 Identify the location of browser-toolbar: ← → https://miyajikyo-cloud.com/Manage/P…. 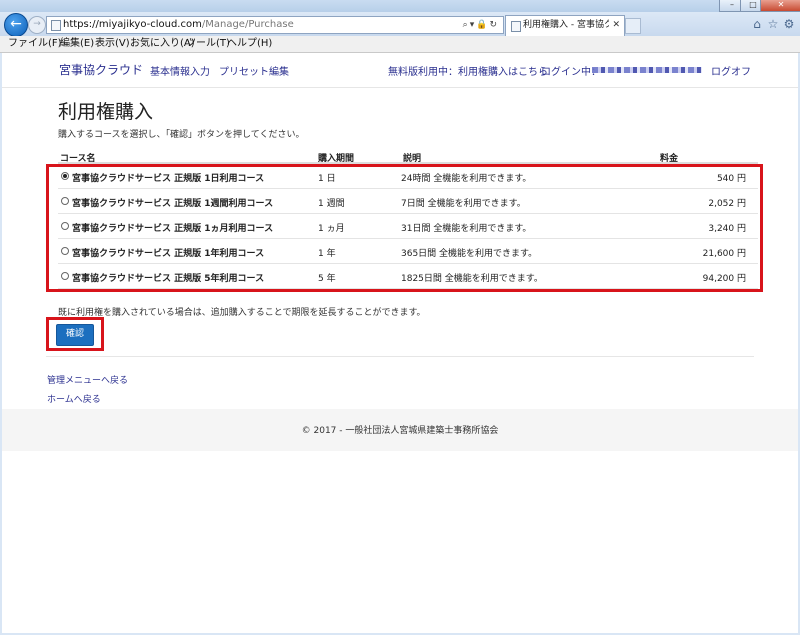
(400, 24).